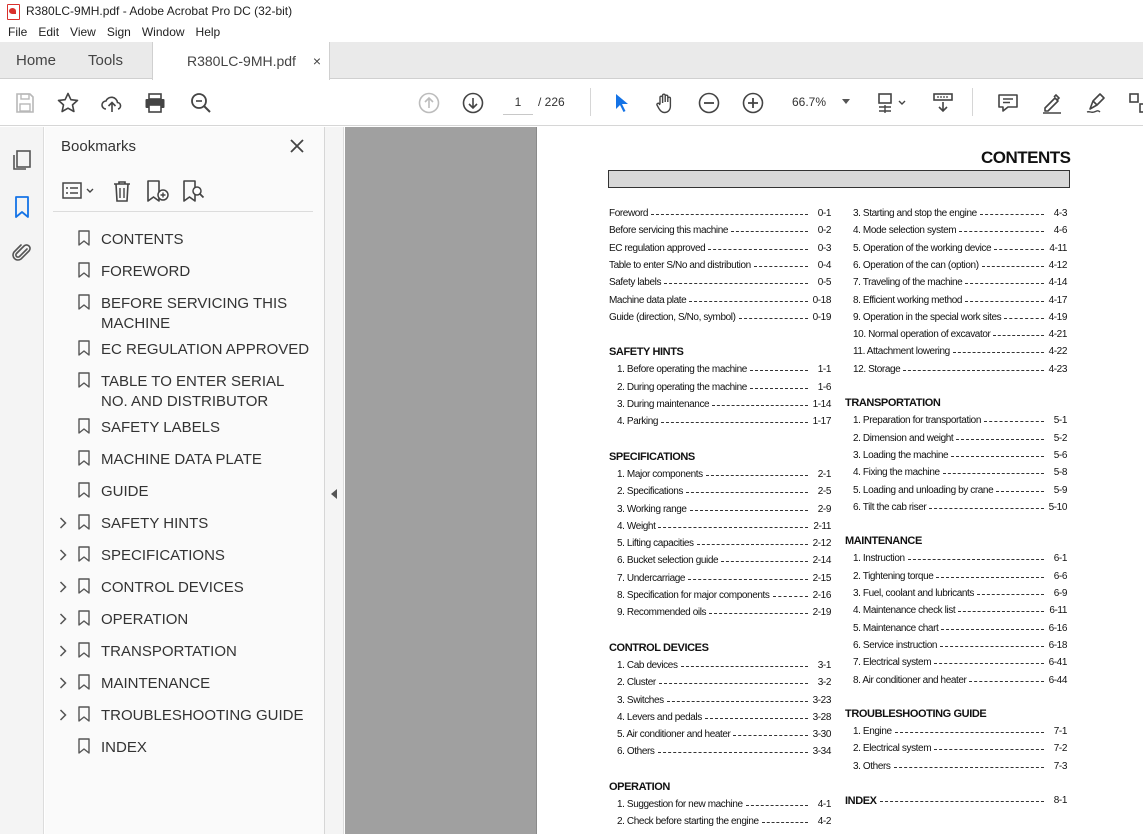 Image resolution: width=1143 pixels, height=834 pixels. I want to click on menu-help: Help, so click(208, 32).